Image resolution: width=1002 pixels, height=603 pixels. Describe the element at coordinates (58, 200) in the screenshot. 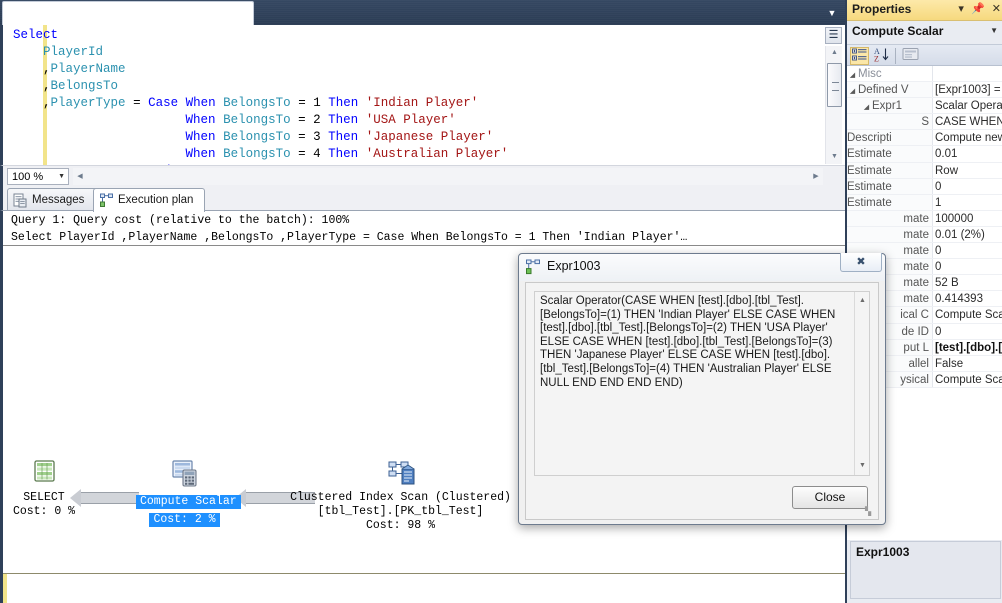

I see `tab-messages-label: Messages` at that location.